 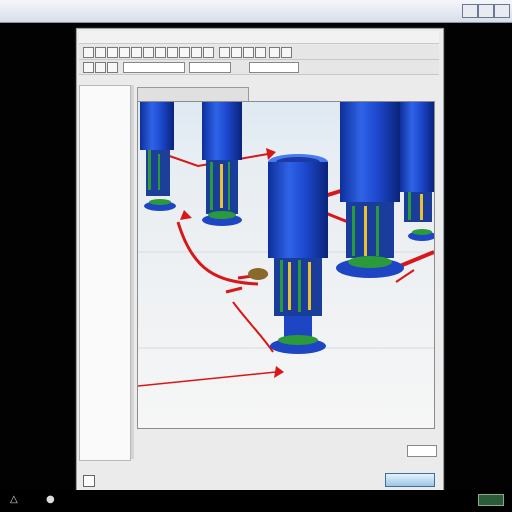 What do you see at coordinates (14, 499) in the screenshot?
I see `taskbar-app-icon: △` at bounding box center [14, 499].